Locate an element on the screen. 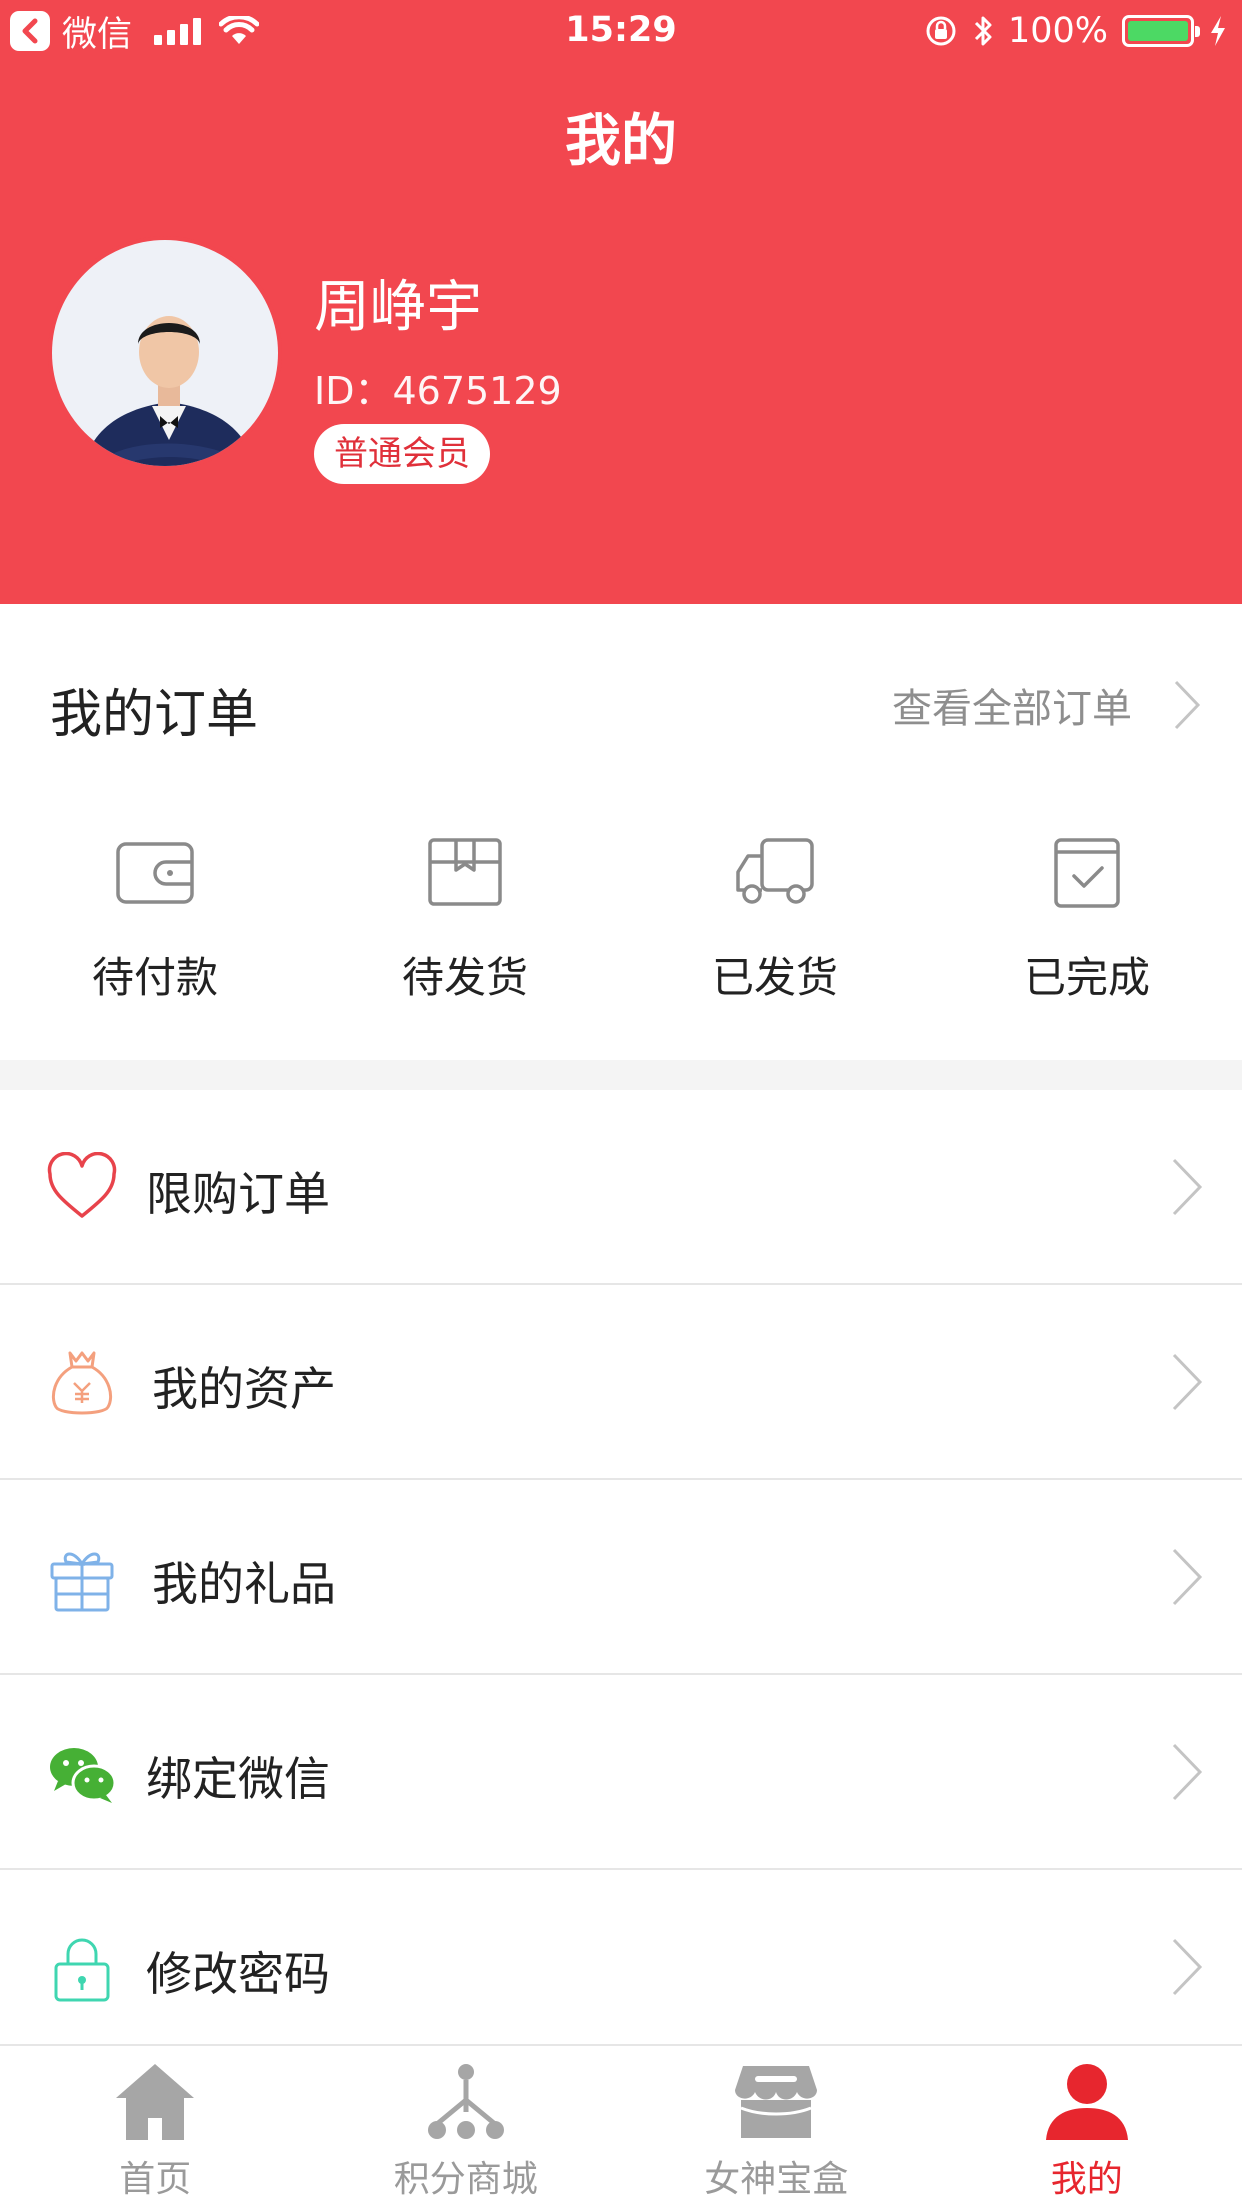 The height and width of the screenshot is (2208, 1242). tab-label: 积分商城 is located at coordinates (465, 2179).